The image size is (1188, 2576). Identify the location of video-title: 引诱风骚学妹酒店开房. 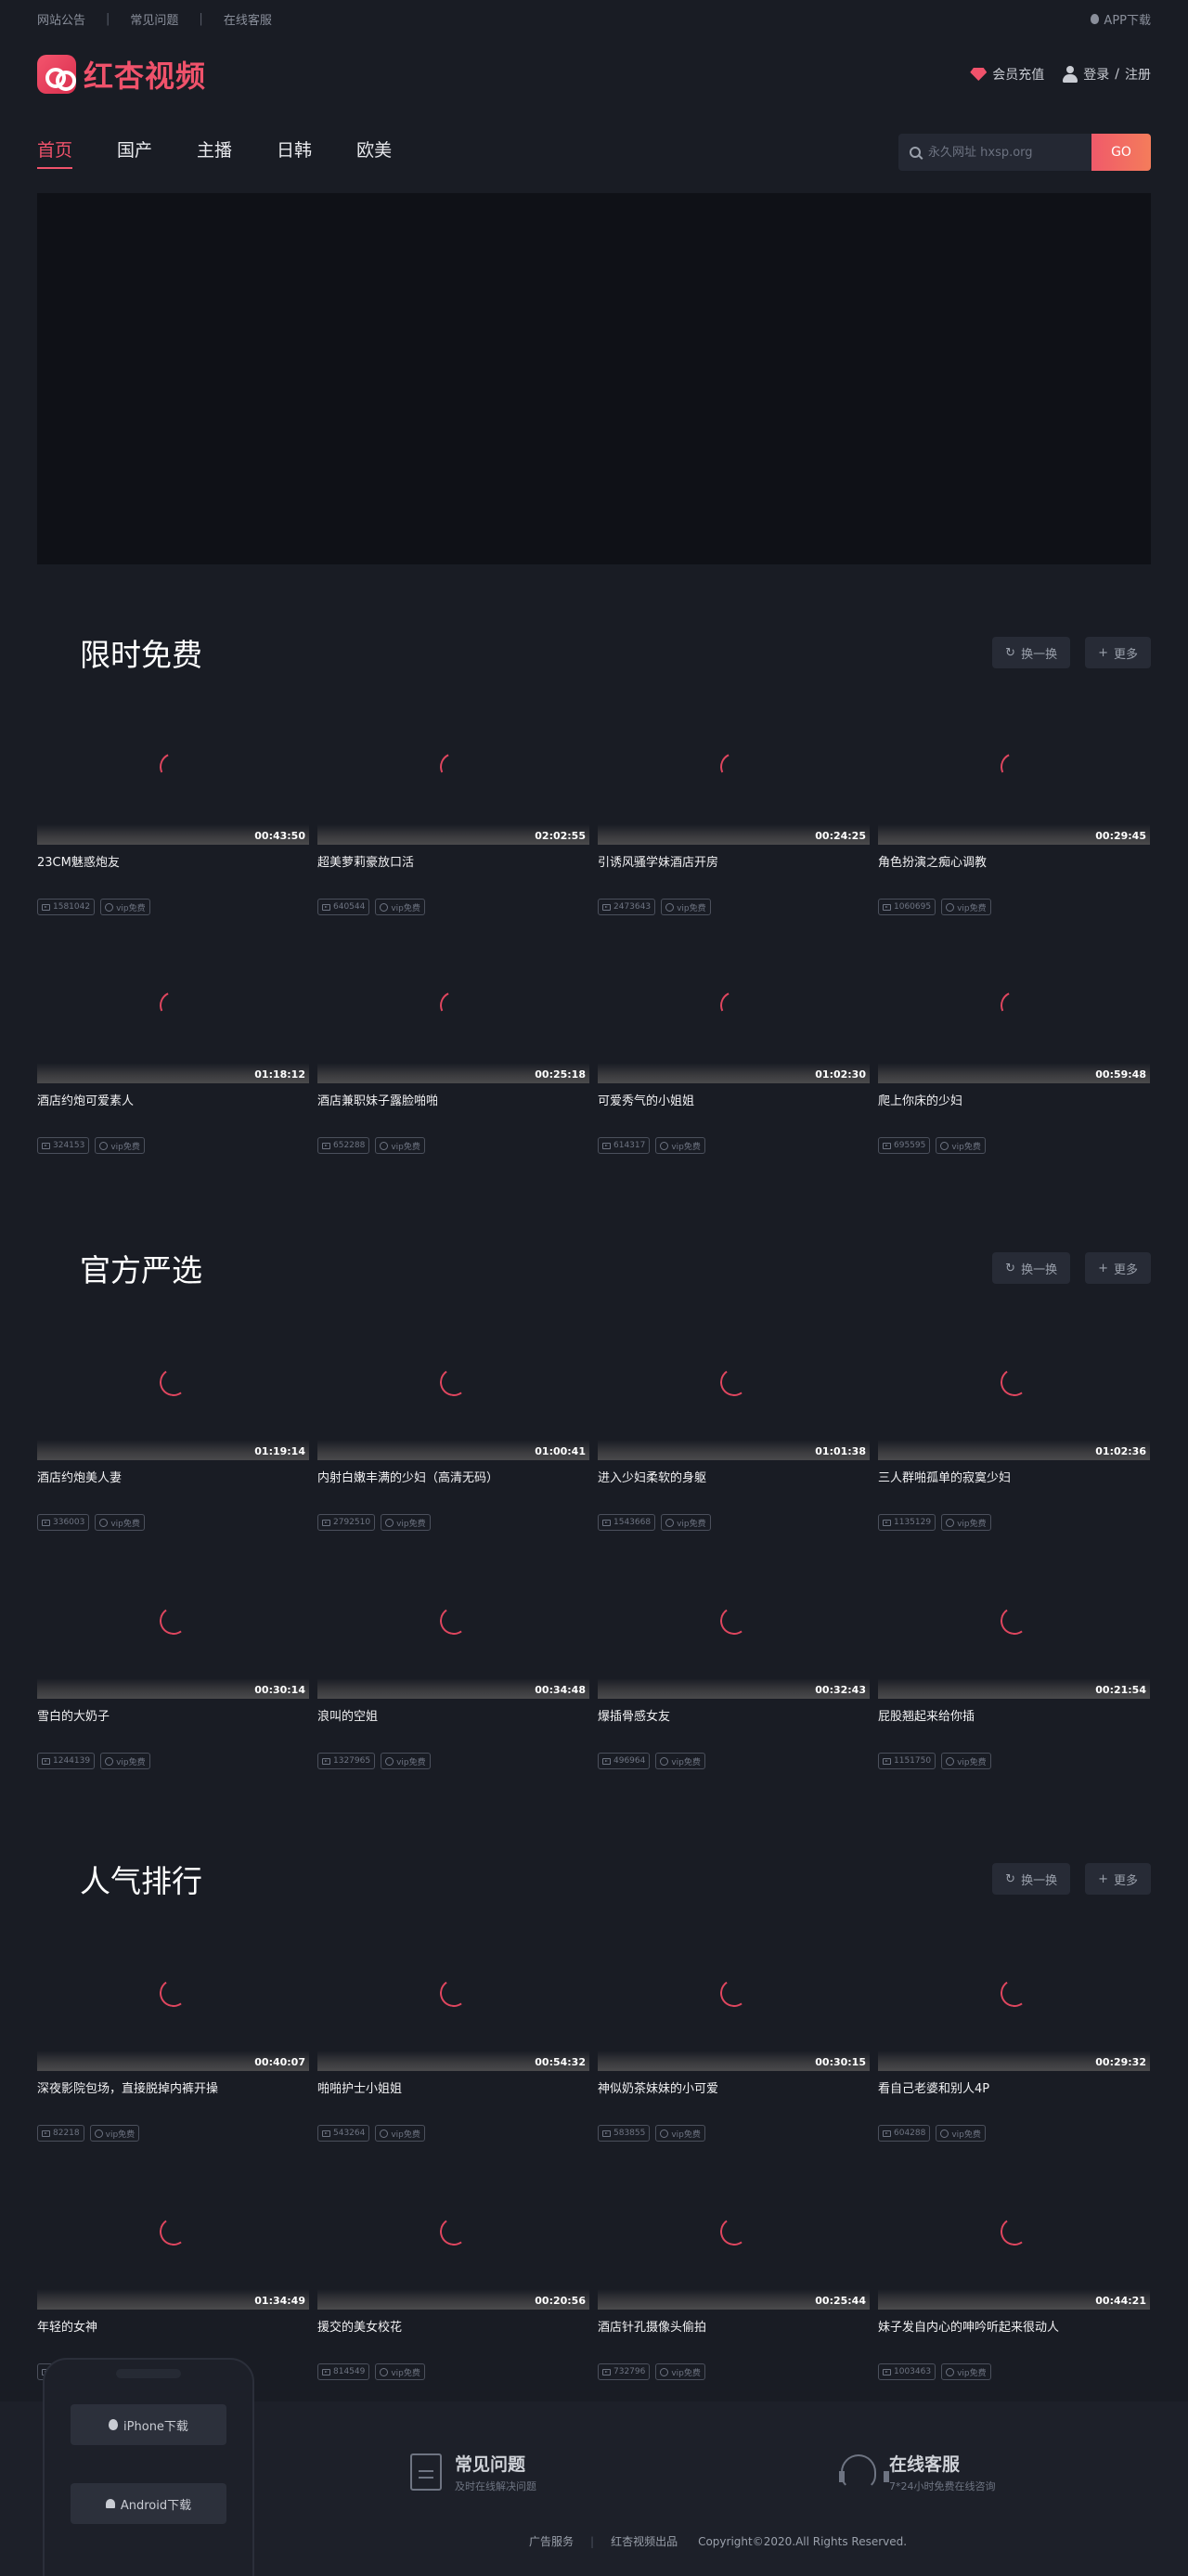
(734, 861).